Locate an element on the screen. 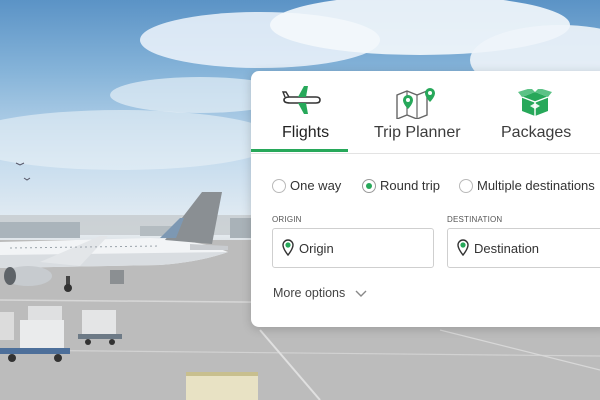 This screenshot has width=600, height=400. more-options-toggle: More options is located at coordinates (320, 293).